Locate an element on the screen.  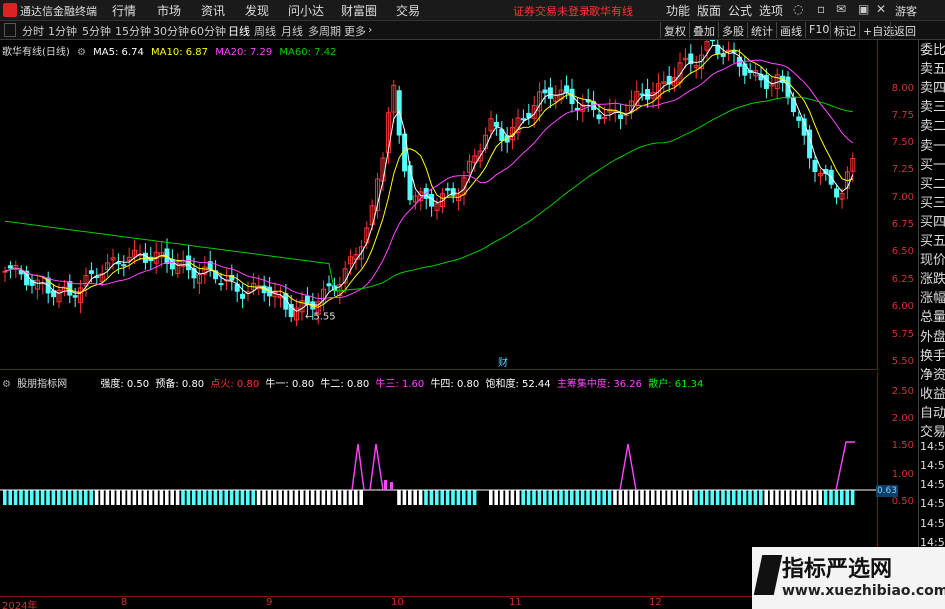
restore-icon: ▣ is located at coordinates (863, 9).